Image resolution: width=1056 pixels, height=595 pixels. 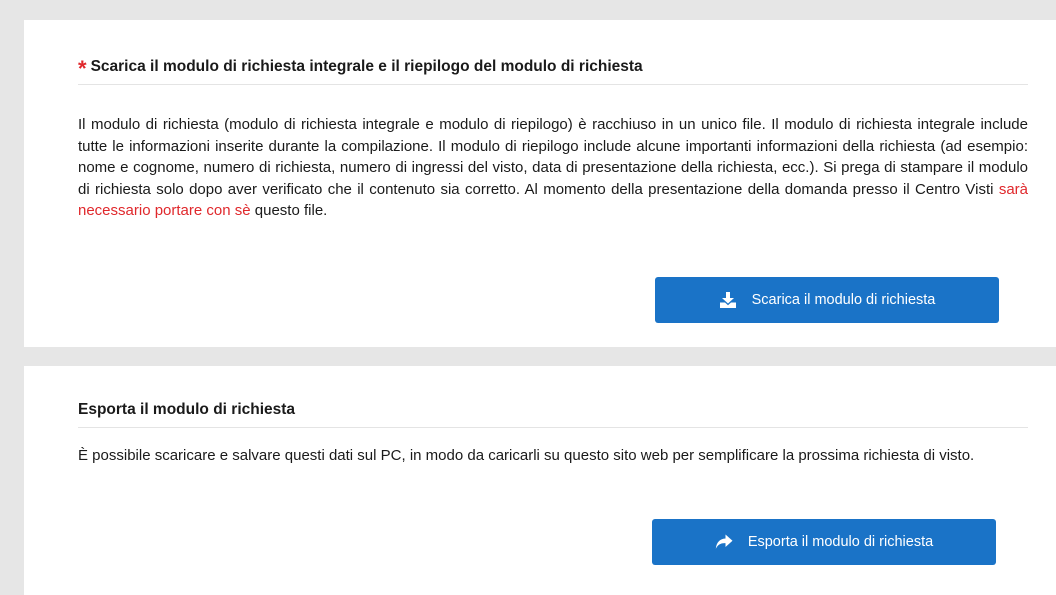 What do you see at coordinates (728, 300) in the screenshot?
I see `download-icon` at bounding box center [728, 300].